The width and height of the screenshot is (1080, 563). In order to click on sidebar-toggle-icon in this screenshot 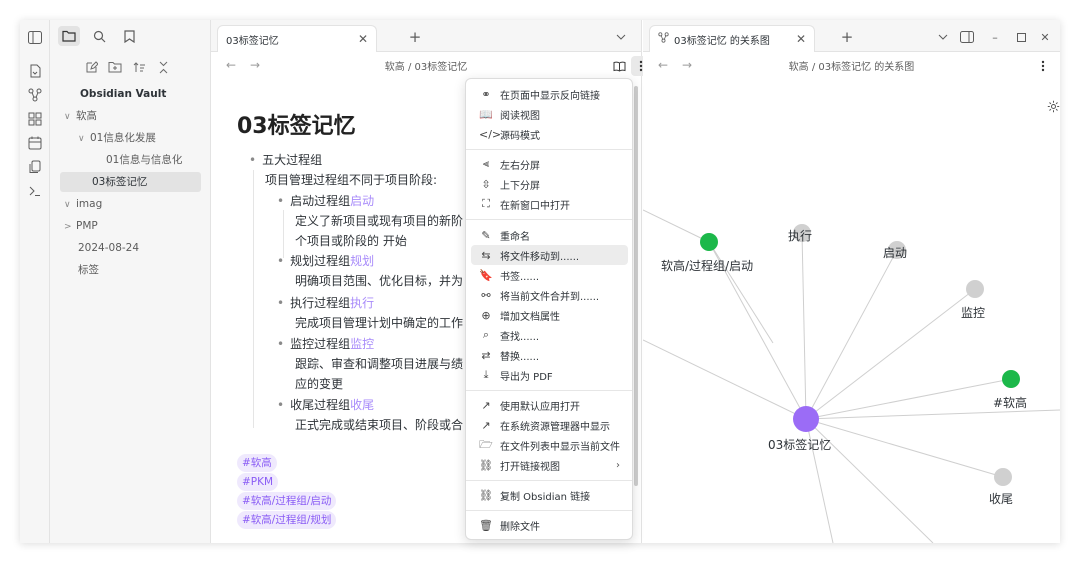, I will do `click(35, 37)`.